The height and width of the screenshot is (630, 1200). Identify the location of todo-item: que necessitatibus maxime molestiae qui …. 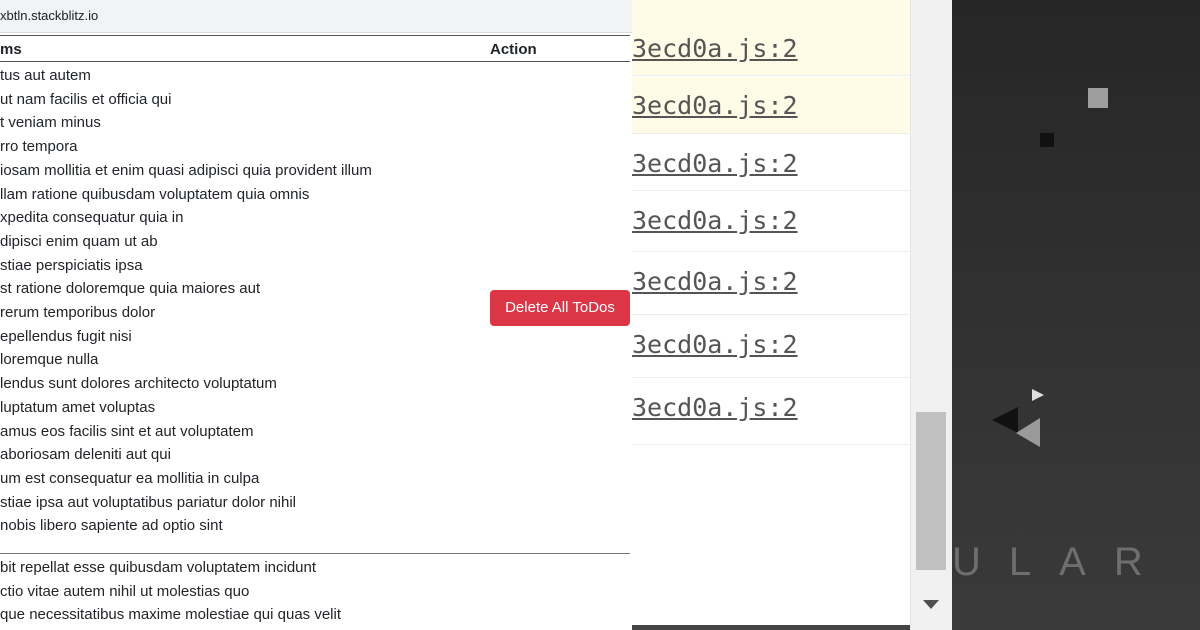
(171, 615).